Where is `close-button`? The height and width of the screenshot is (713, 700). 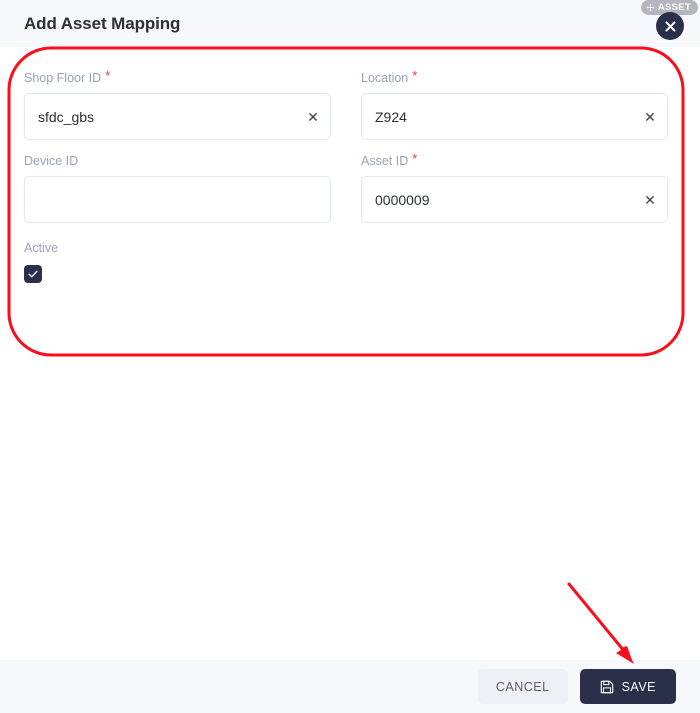
close-button is located at coordinates (670, 26).